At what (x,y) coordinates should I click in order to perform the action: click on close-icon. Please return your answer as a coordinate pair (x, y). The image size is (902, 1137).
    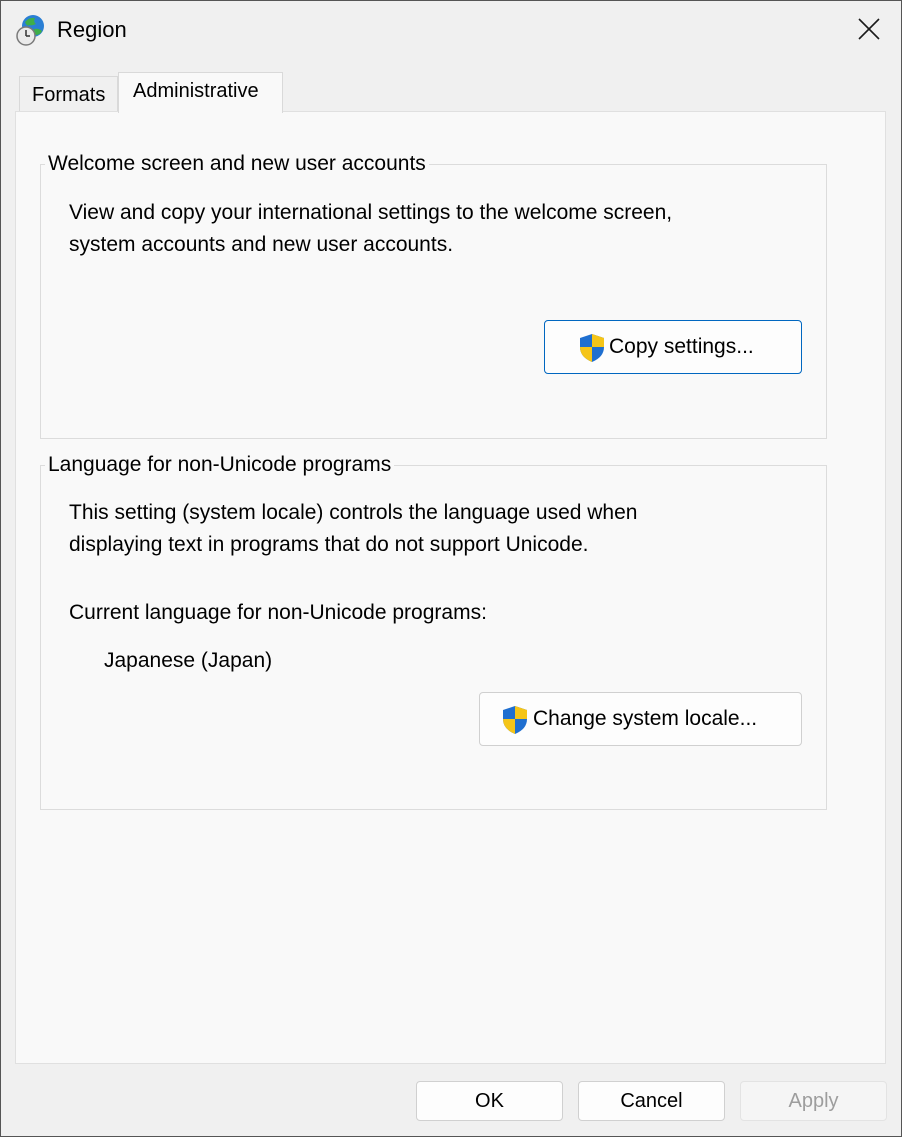
    Looking at the image, I should click on (869, 29).